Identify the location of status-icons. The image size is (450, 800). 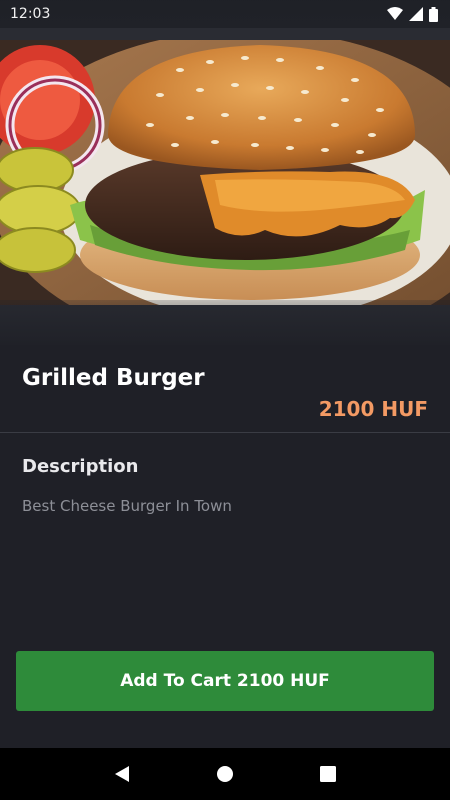
(412, 14).